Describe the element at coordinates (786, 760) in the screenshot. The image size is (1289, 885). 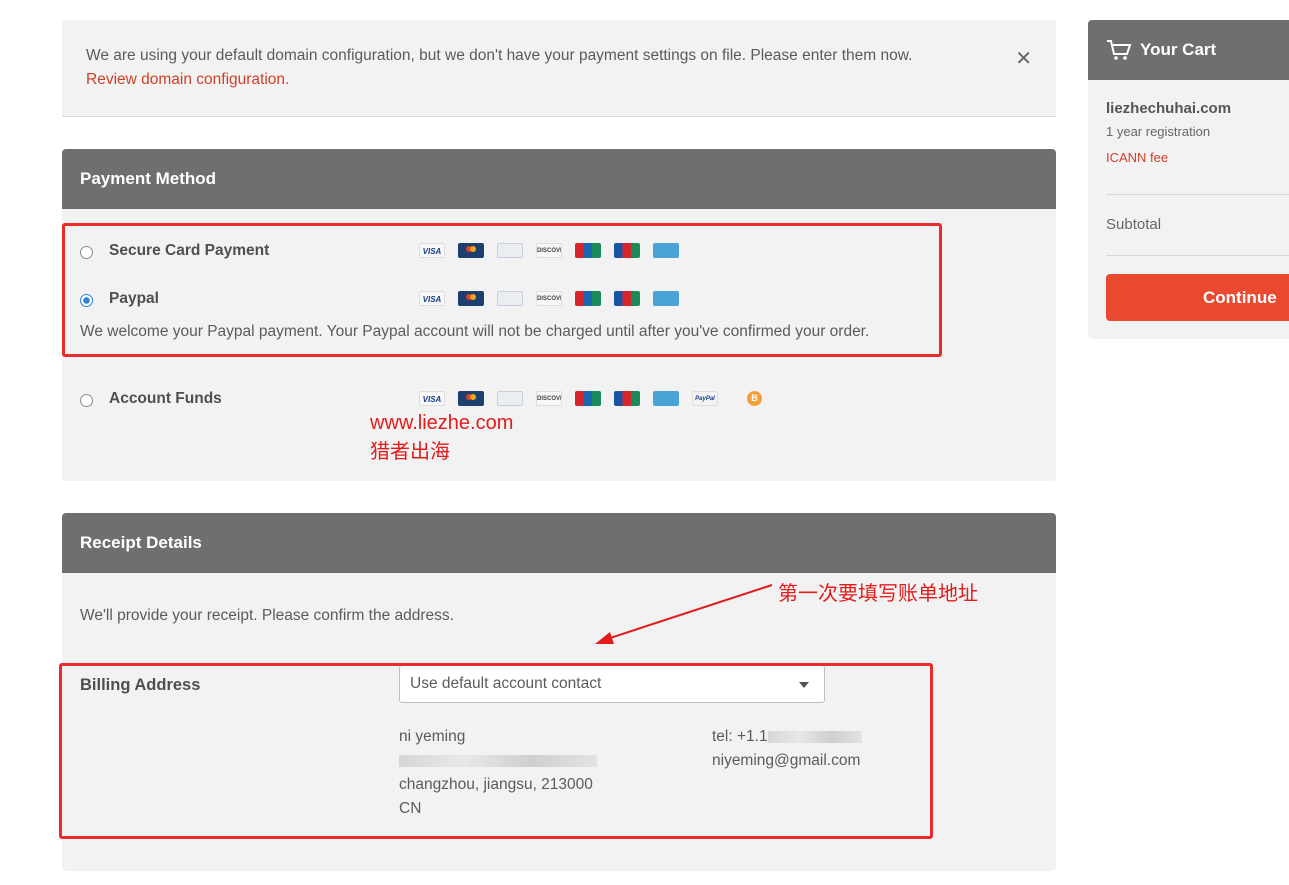
I see `contact-email: niyeming@gmail.com` at that location.